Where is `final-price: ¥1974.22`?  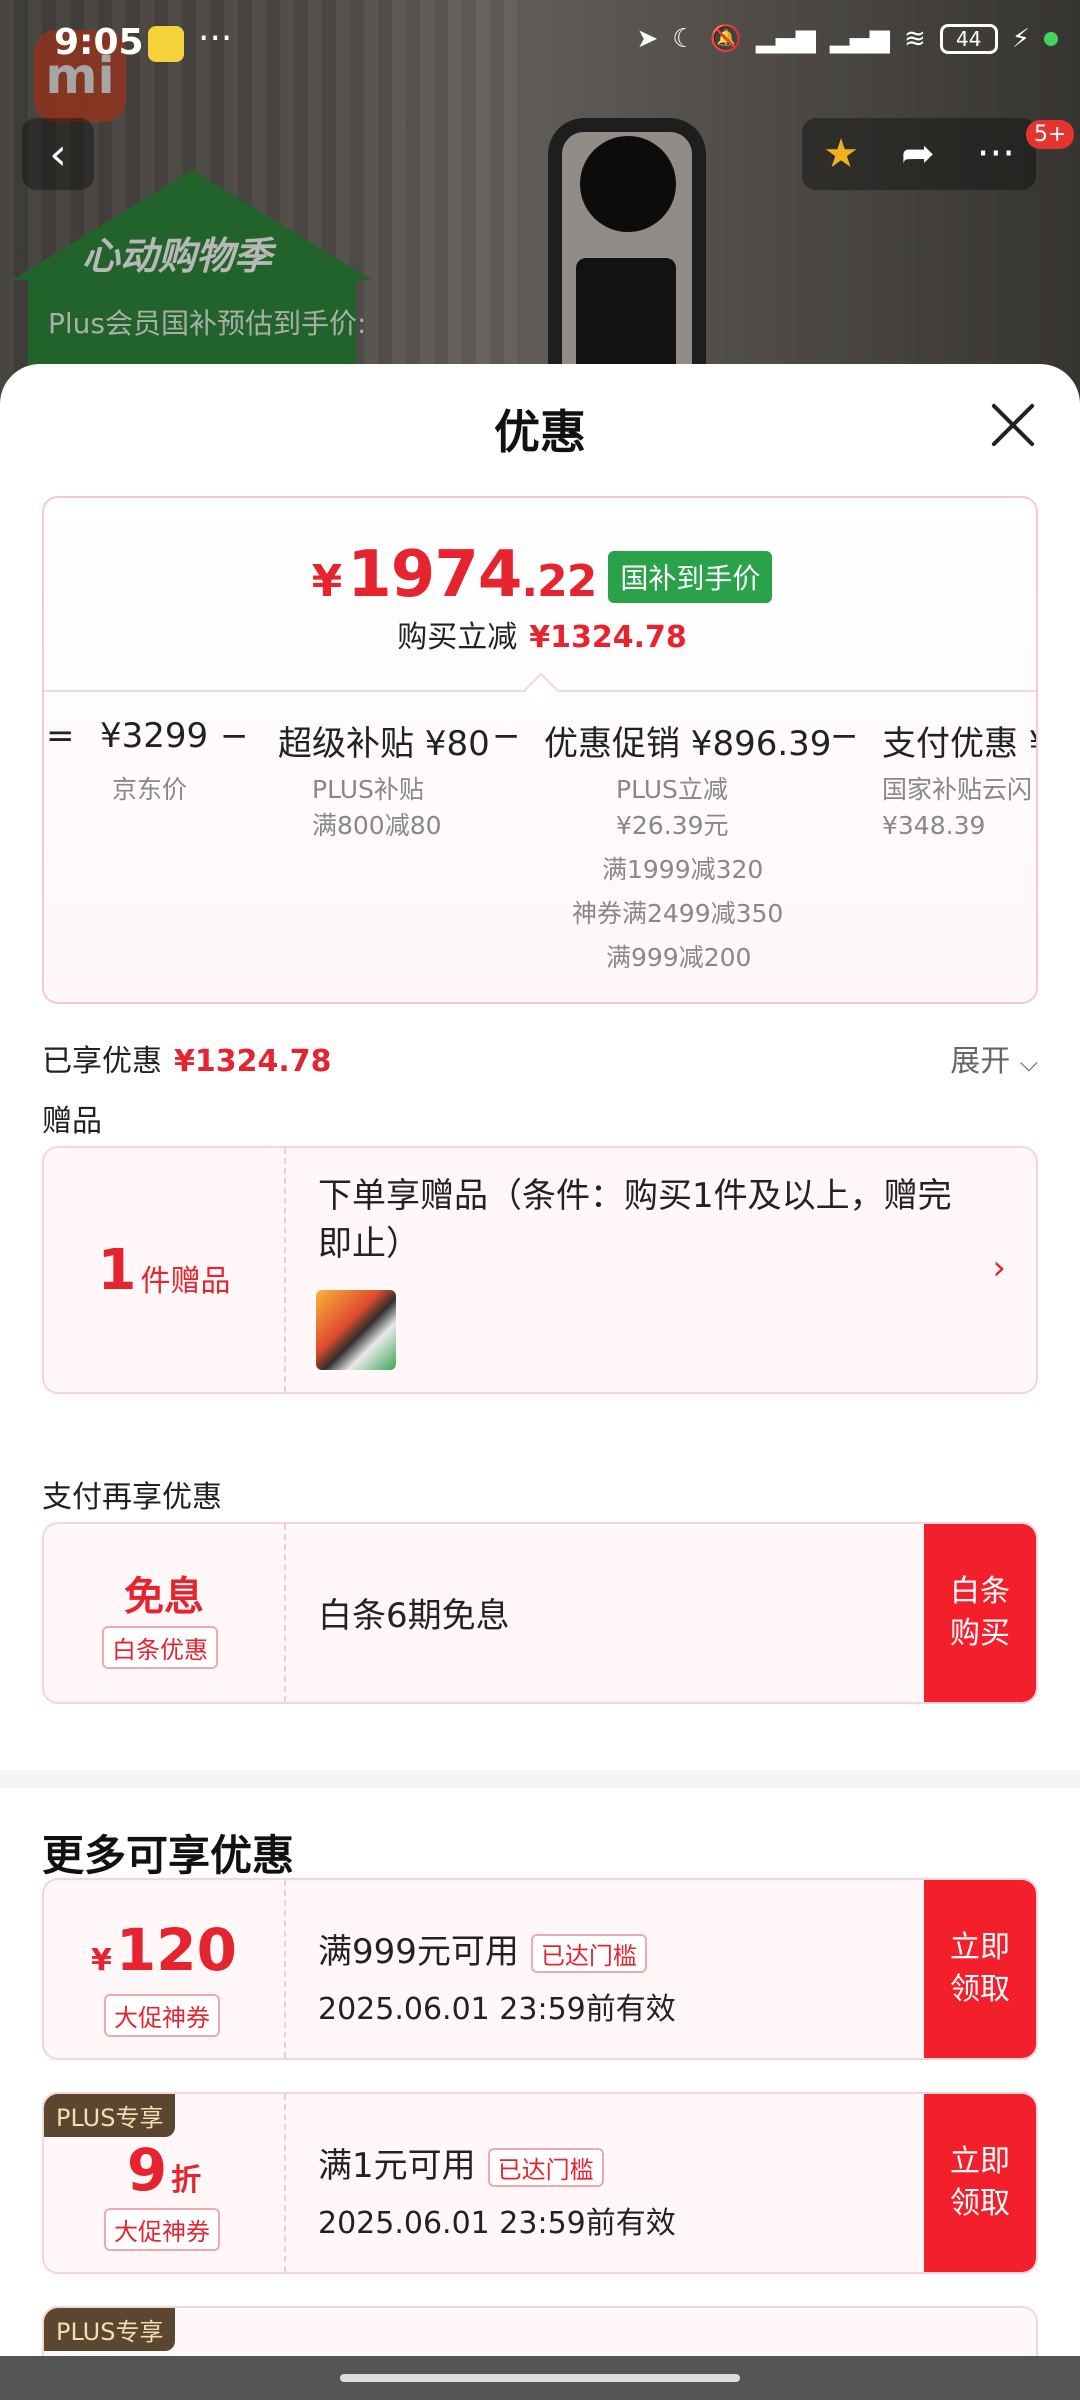
final-price: ¥1974.22 is located at coordinates (454, 575).